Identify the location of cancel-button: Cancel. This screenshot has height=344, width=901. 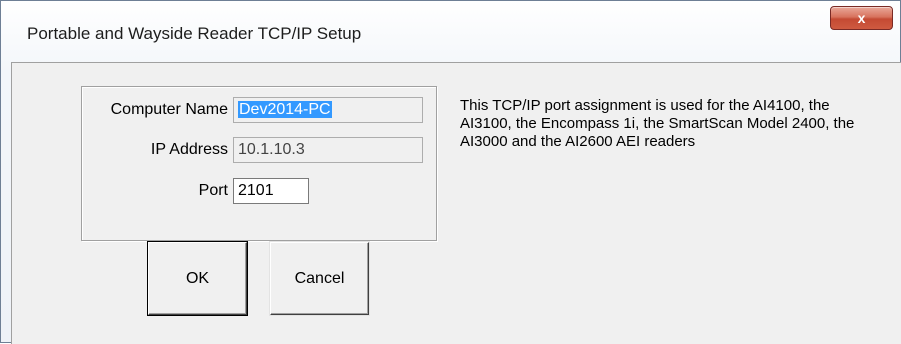
(319, 278).